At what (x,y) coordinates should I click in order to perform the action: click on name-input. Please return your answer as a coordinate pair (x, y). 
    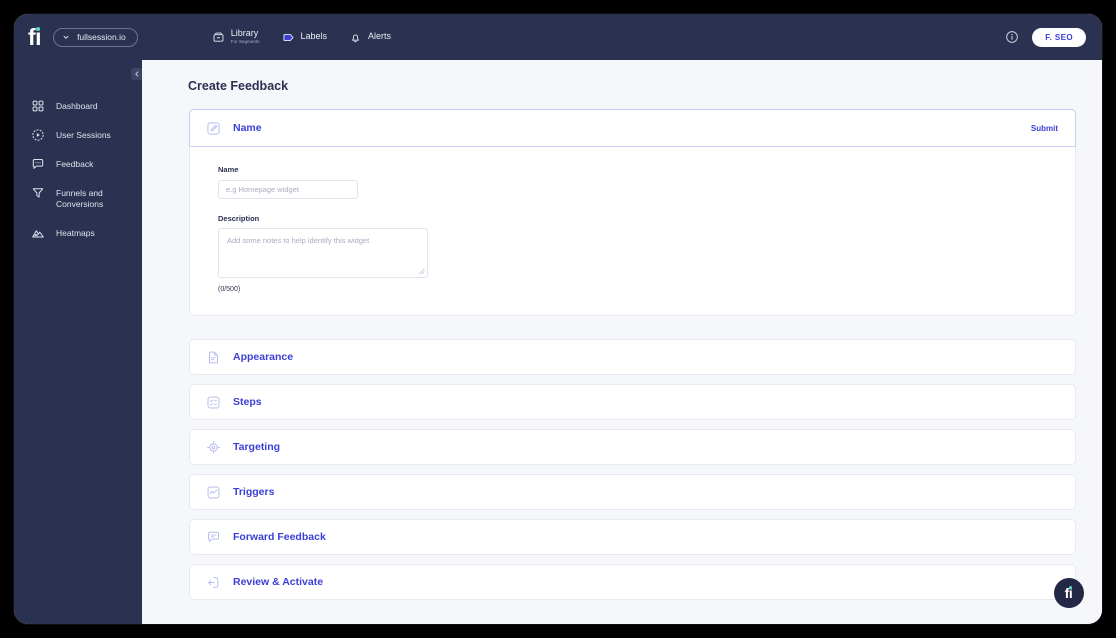
    Looking at the image, I should click on (288, 189).